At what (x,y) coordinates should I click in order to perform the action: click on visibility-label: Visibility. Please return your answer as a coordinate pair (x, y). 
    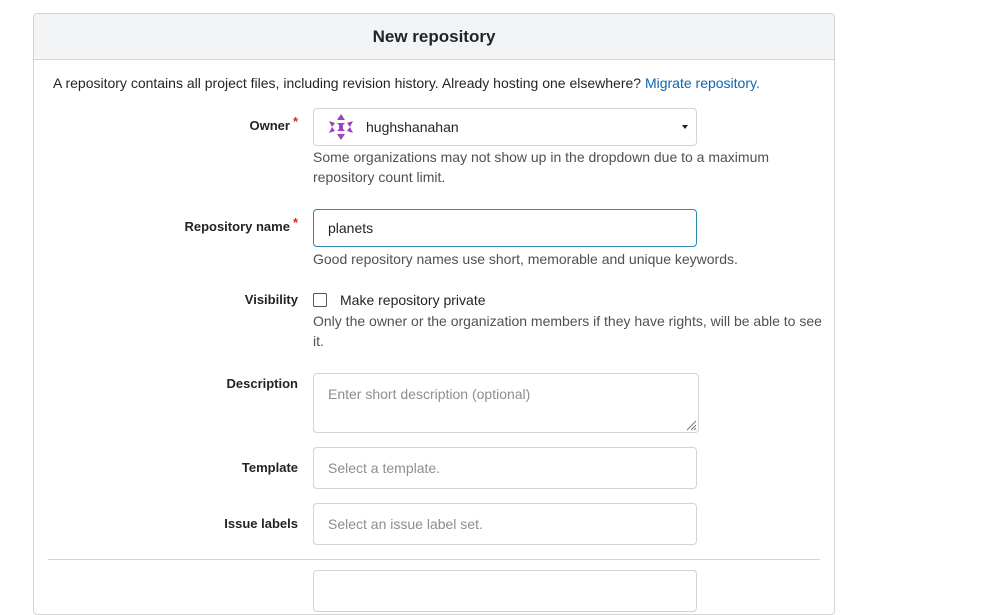
    Looking at the image, I should click on (271, 299).